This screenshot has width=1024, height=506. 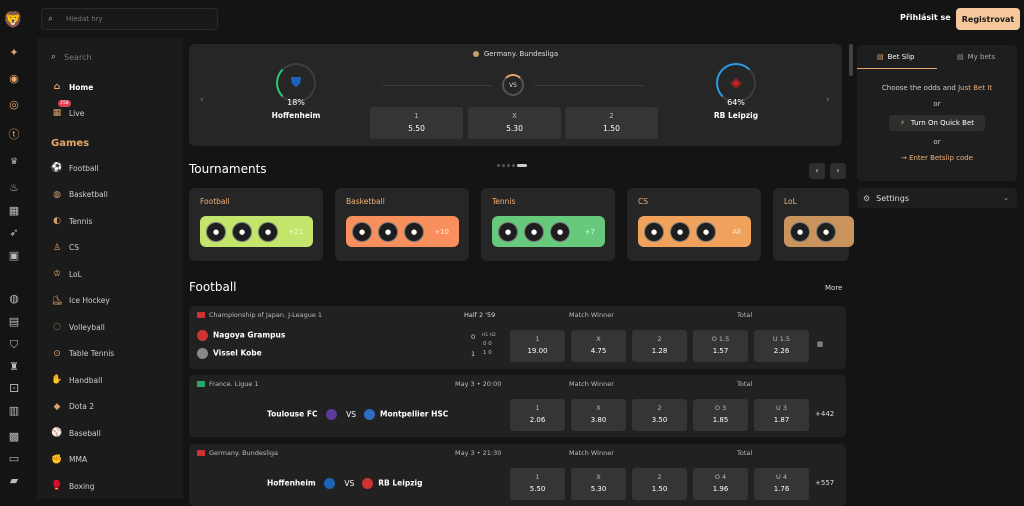 I want to click on tournament-card: Tennis ● ● ● +7, so click(x=548, y=224).